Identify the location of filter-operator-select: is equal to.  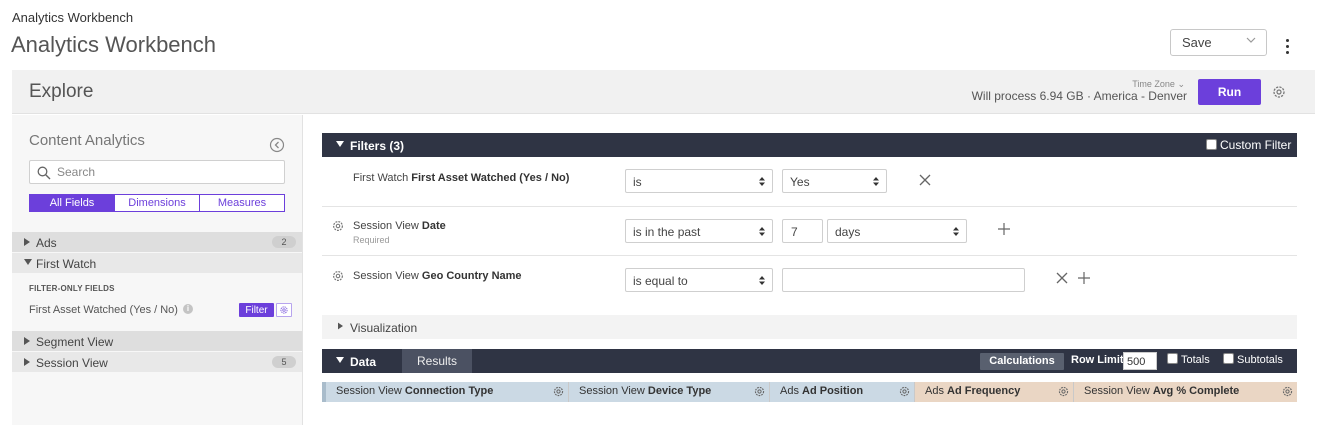
(699, 280).